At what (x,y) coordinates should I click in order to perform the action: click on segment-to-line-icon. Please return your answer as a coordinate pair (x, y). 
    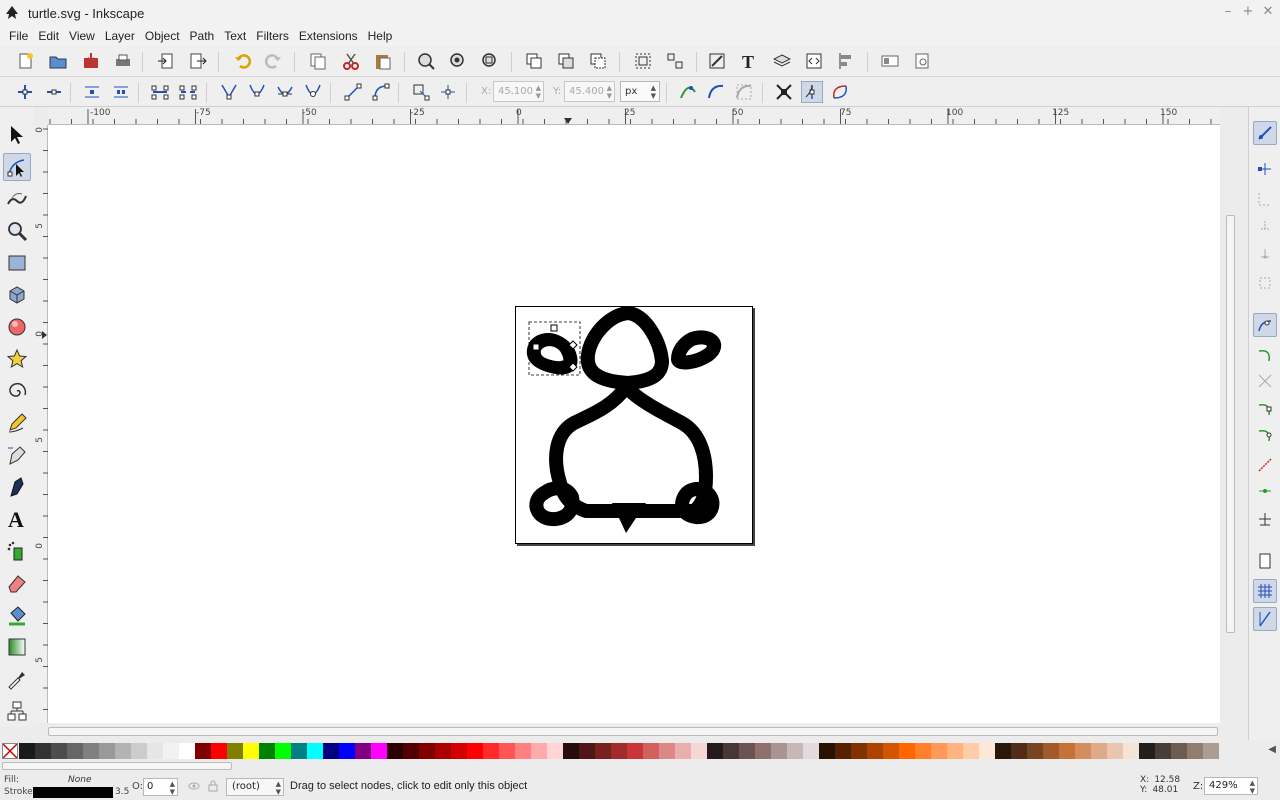
    Looking at the image, I should click on (353, 92).